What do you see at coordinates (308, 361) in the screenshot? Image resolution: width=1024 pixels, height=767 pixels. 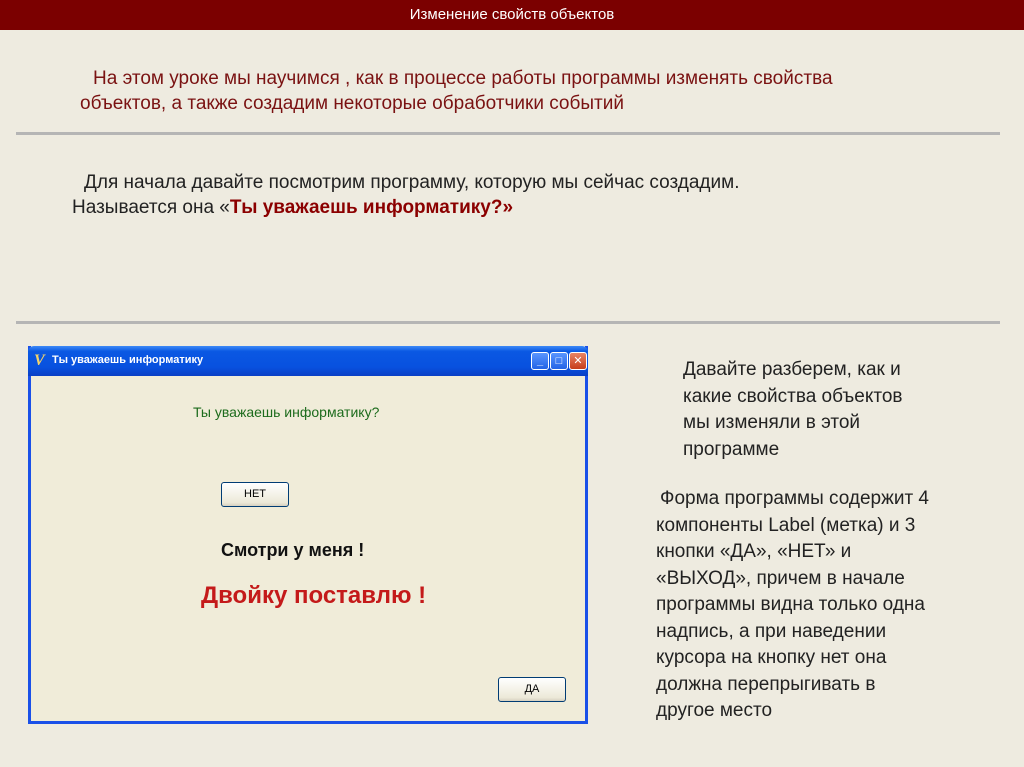 I see `window-title-bar: V Ты уважаешь информатику _ □ ✕` at bounding box center [308, 361].